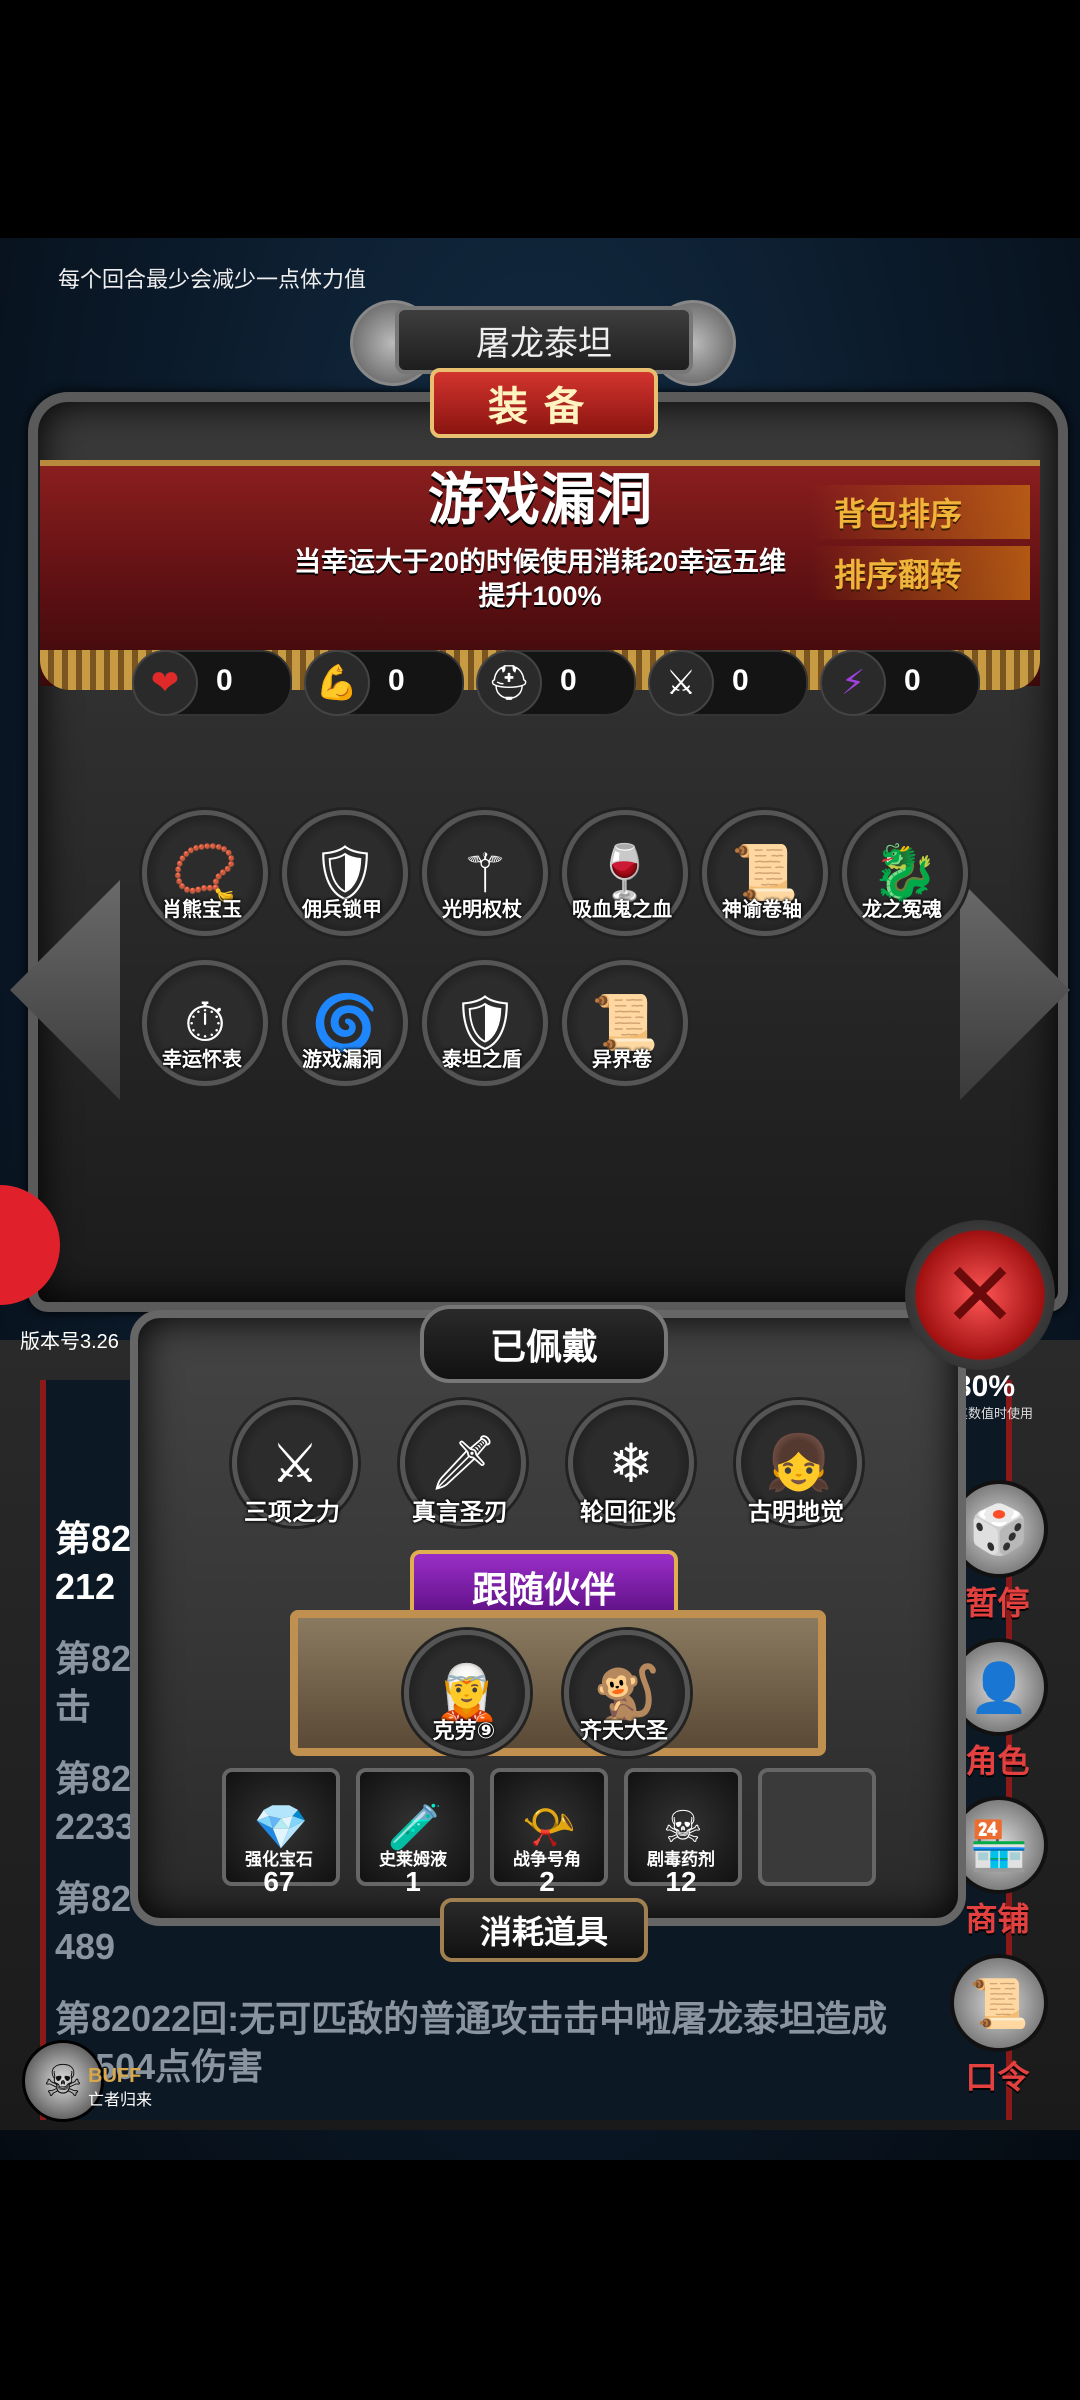 The width and height of the screenshot is (1080, 2400). I want to click on log-line: 2233, so click(95, 1826).